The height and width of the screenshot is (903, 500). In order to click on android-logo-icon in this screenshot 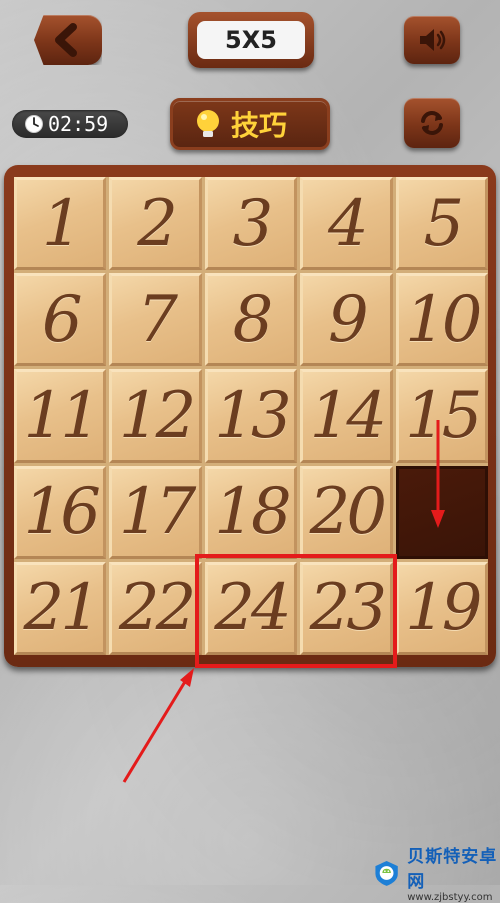, I will do `click(386, 873)`.